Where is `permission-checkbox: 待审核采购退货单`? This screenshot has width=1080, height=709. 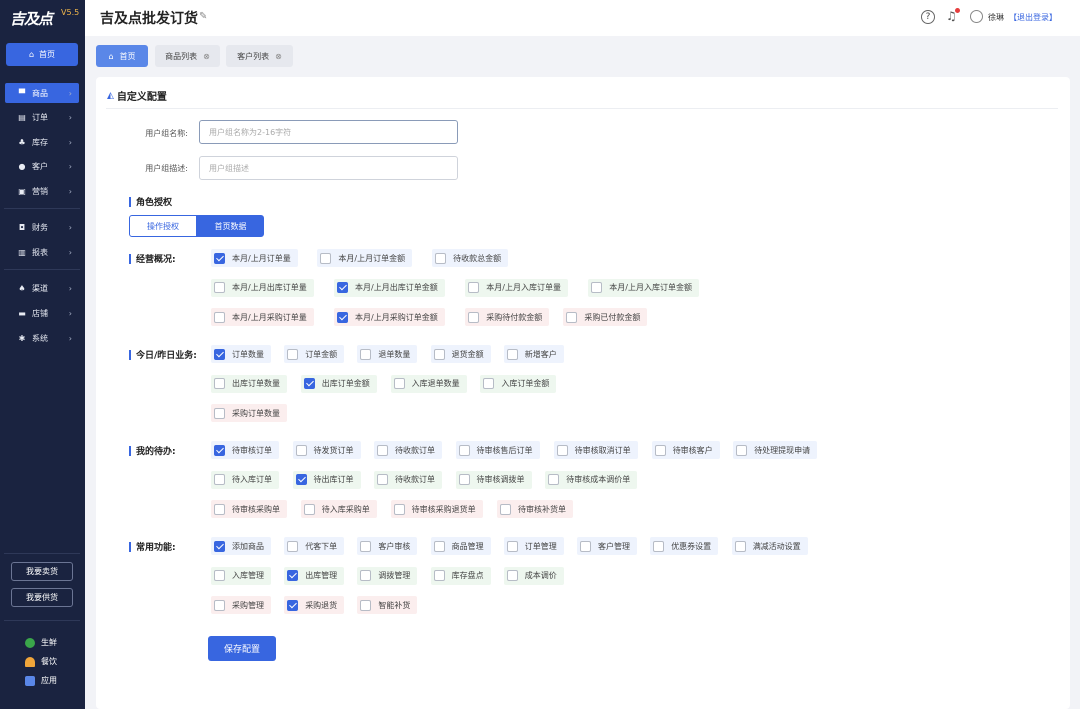 permission-checkbox: 待审核采购退货单 is located at coordinates (436, 509).